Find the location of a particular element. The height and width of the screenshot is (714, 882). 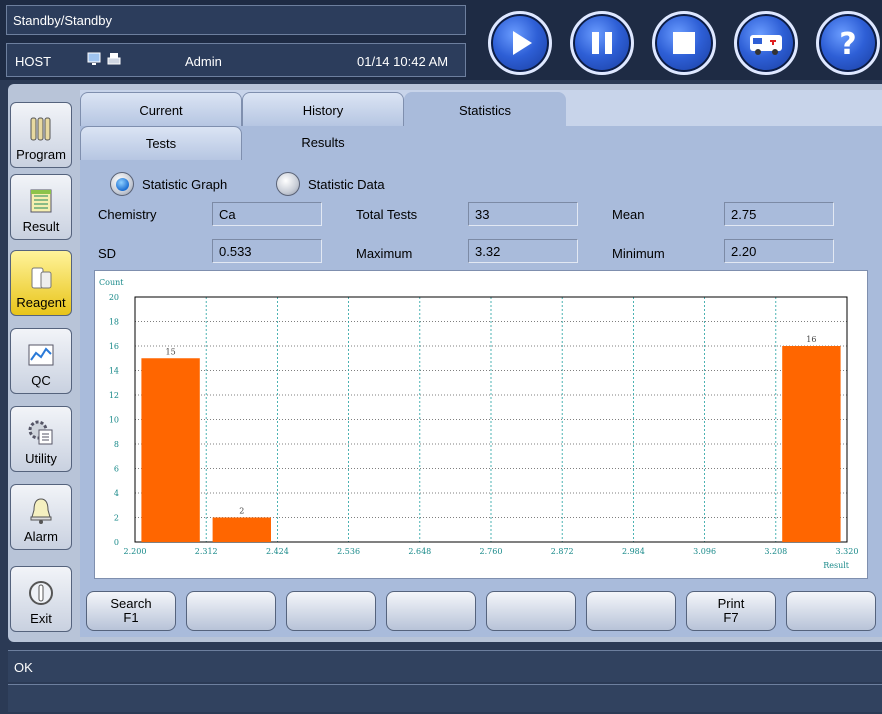

radio-selected-icon is located at coordinates (122, 184).